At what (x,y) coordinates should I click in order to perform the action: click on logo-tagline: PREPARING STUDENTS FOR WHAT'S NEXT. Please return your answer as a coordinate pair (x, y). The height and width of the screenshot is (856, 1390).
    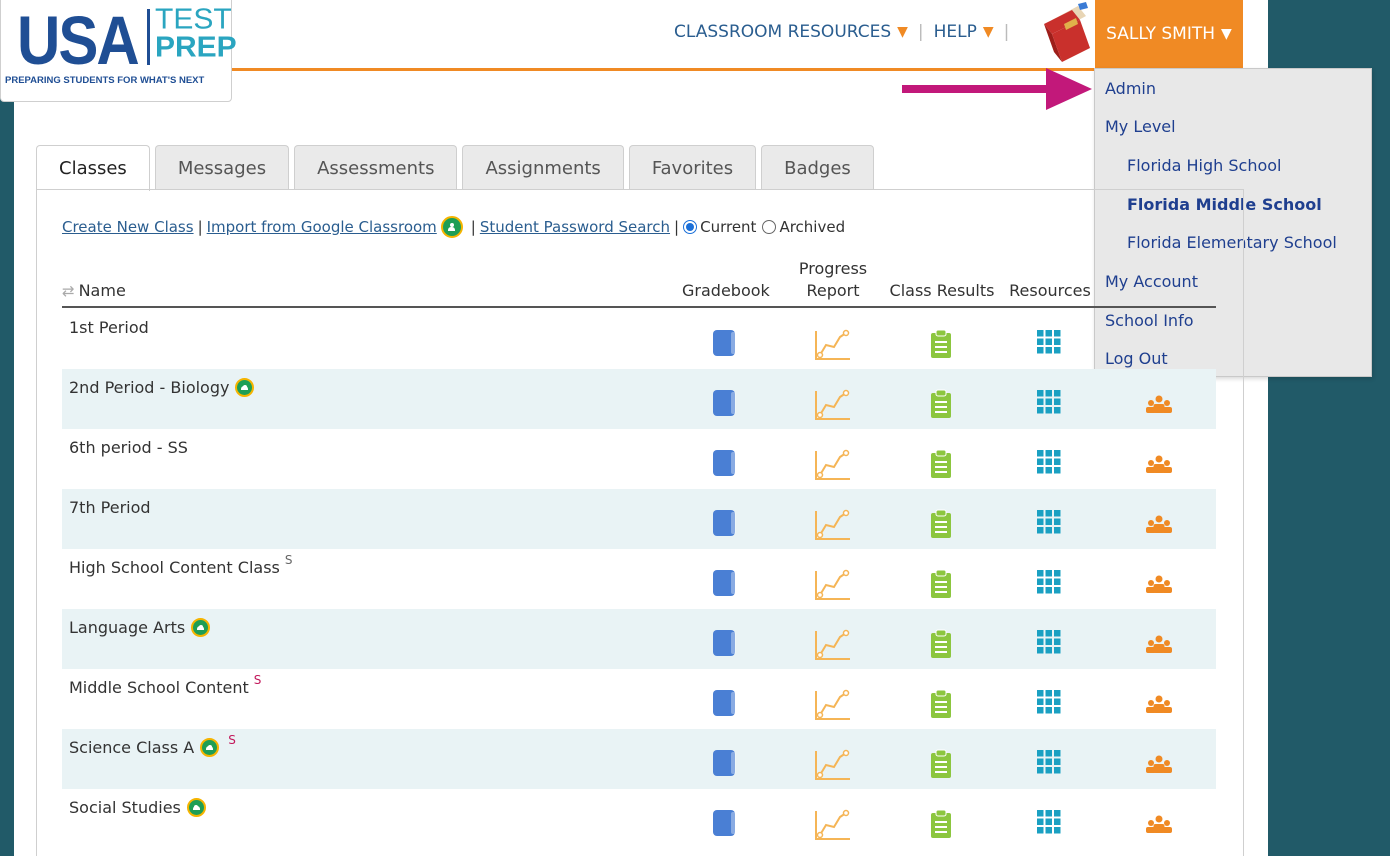
    Looking at the image, I should click on (105, 80).